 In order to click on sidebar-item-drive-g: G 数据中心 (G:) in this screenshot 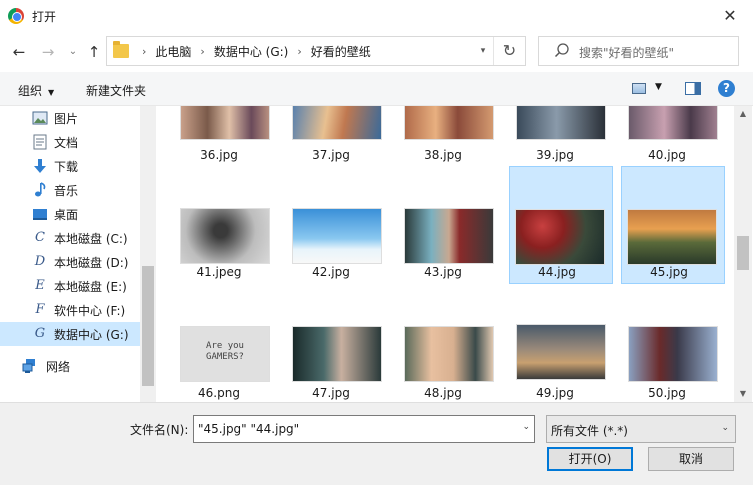, I will do `click(70, 334)`.